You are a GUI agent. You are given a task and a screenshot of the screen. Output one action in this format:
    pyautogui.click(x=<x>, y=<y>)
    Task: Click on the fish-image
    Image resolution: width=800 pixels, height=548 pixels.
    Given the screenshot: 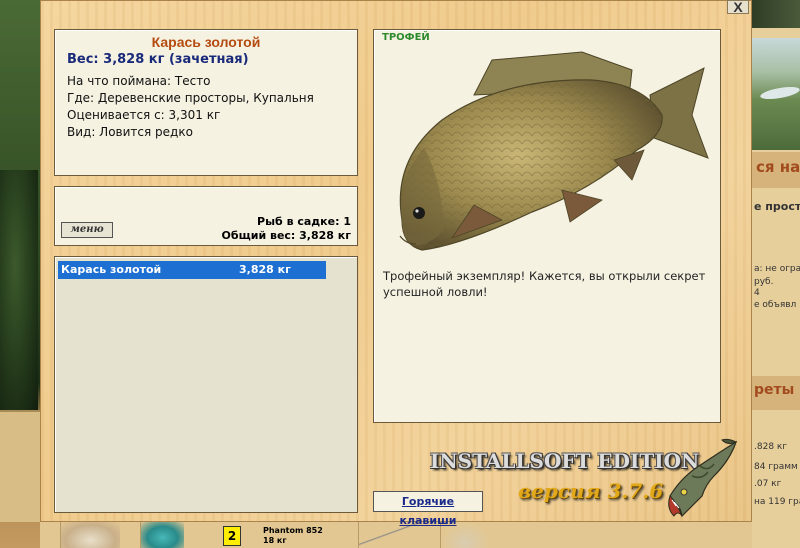 What is the action you would take?
    pyautogui.click(x=554, y=151)
    